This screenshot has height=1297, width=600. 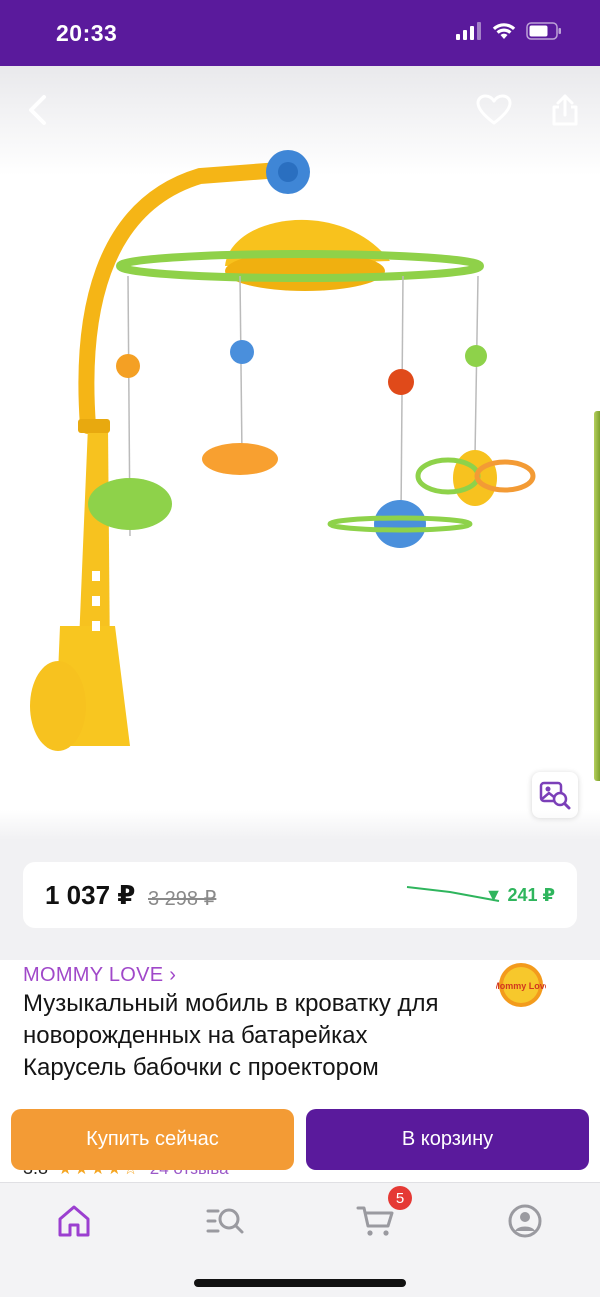 I want to click on image-search-icon, so click(x=555, y=795).